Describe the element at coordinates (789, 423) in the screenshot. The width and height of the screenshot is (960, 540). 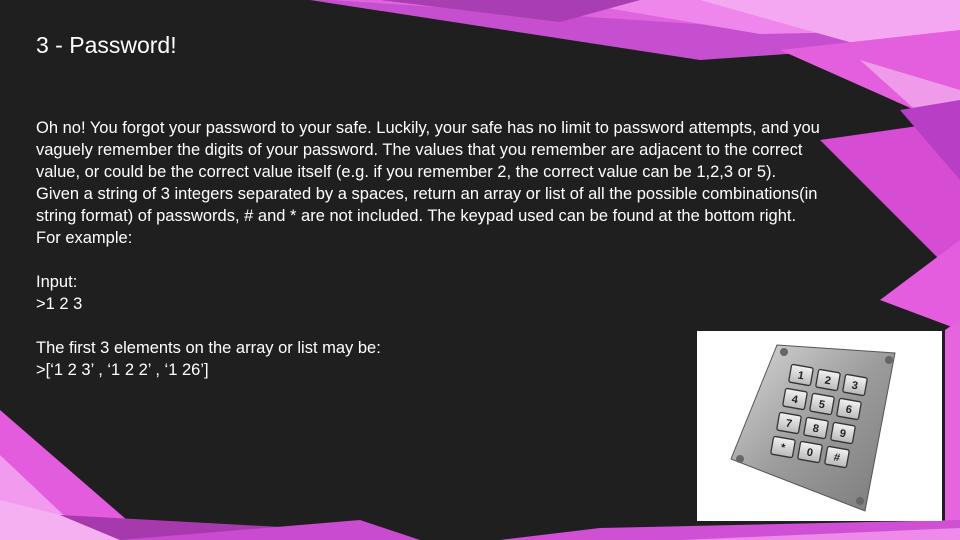
I see `keypad-key-7: 7` at that location.